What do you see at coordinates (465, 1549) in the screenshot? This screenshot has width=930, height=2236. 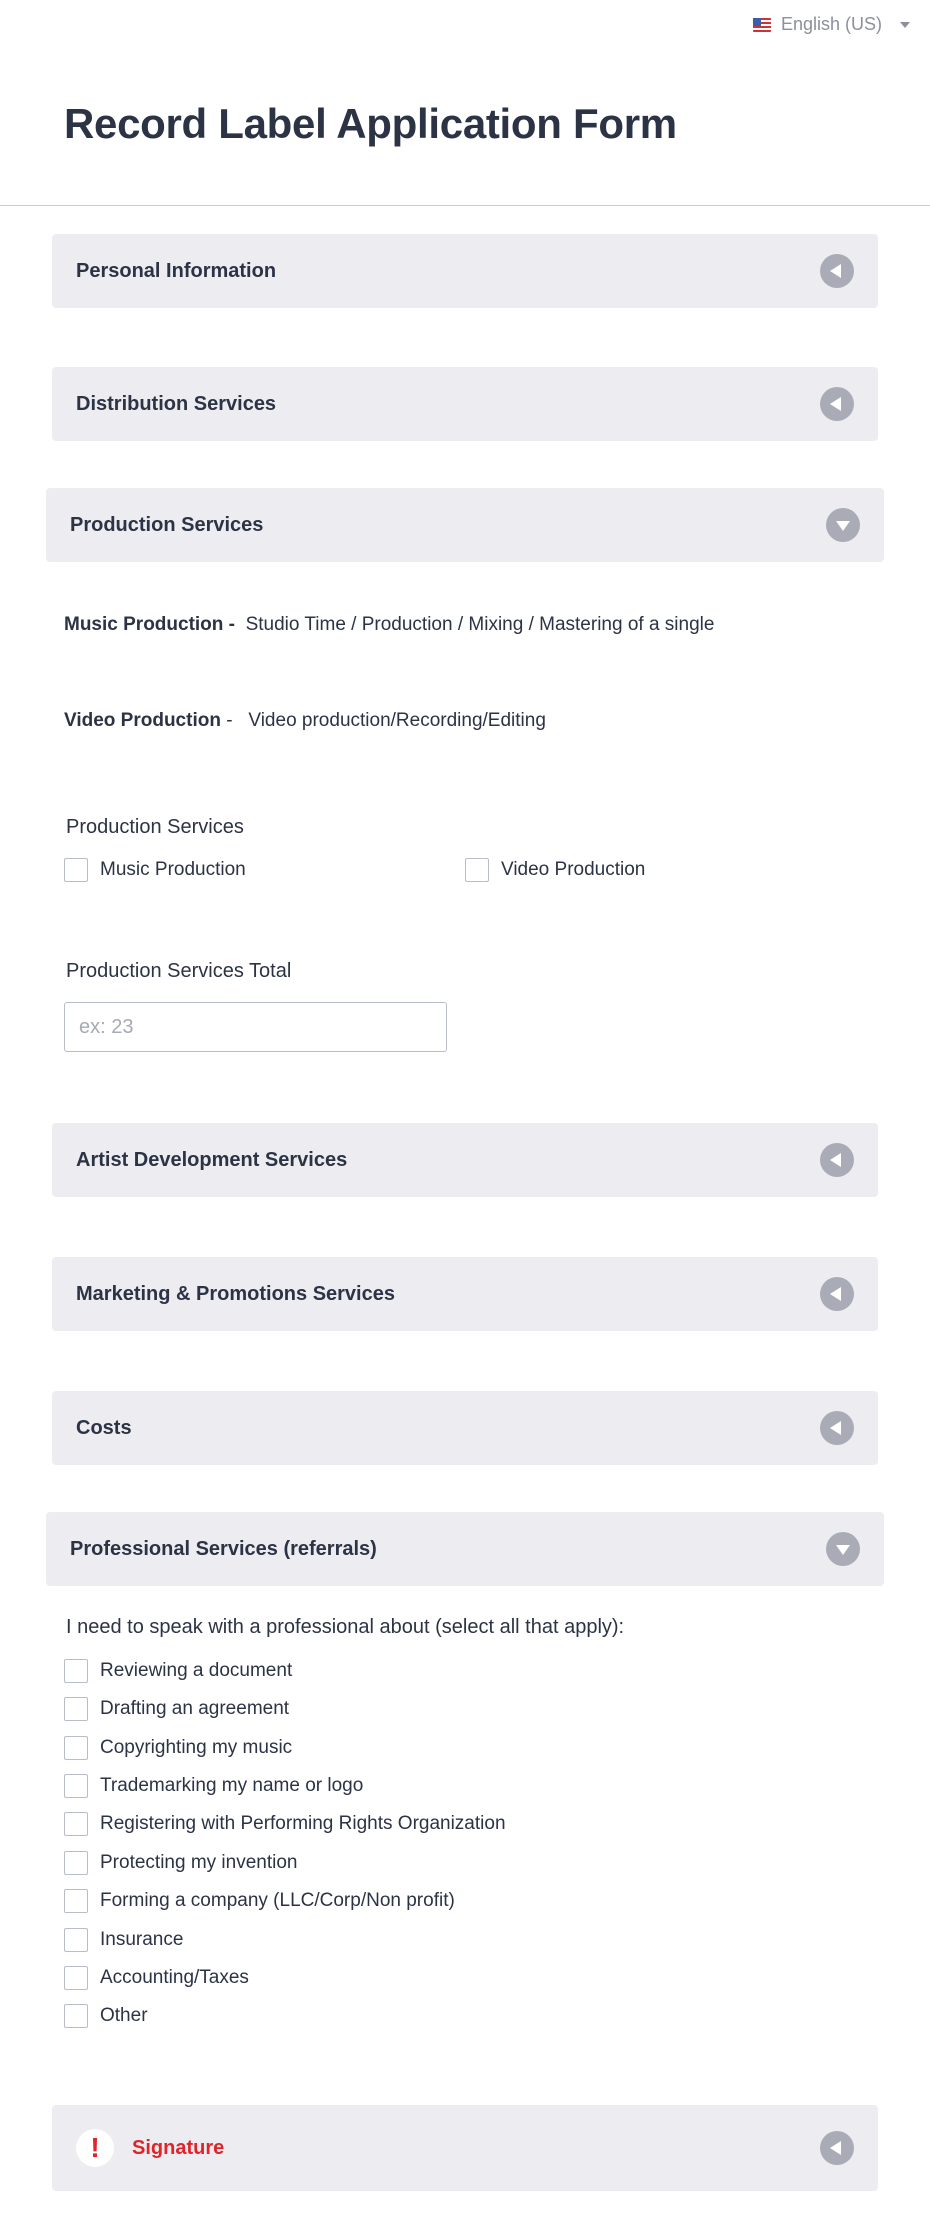 I see `section-professional-services: Professional Services (referrals)` at bounding box center [465, 1549].